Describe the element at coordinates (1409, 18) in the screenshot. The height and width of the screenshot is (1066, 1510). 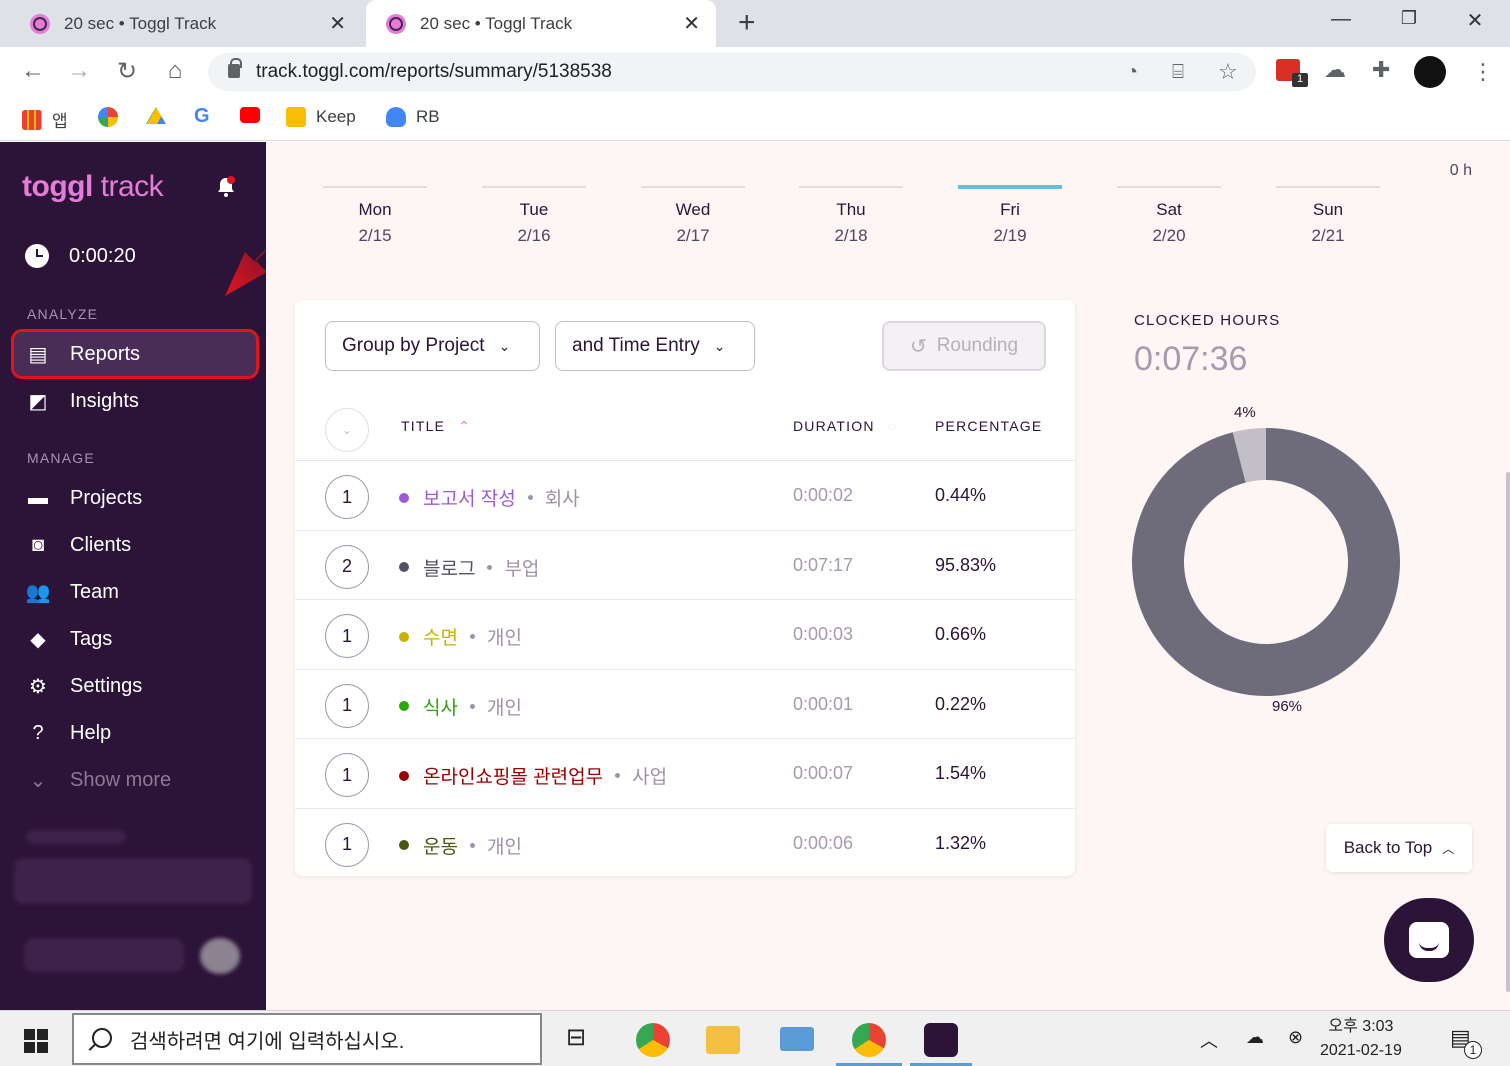
I see `restore-icon: ❐` at that location.